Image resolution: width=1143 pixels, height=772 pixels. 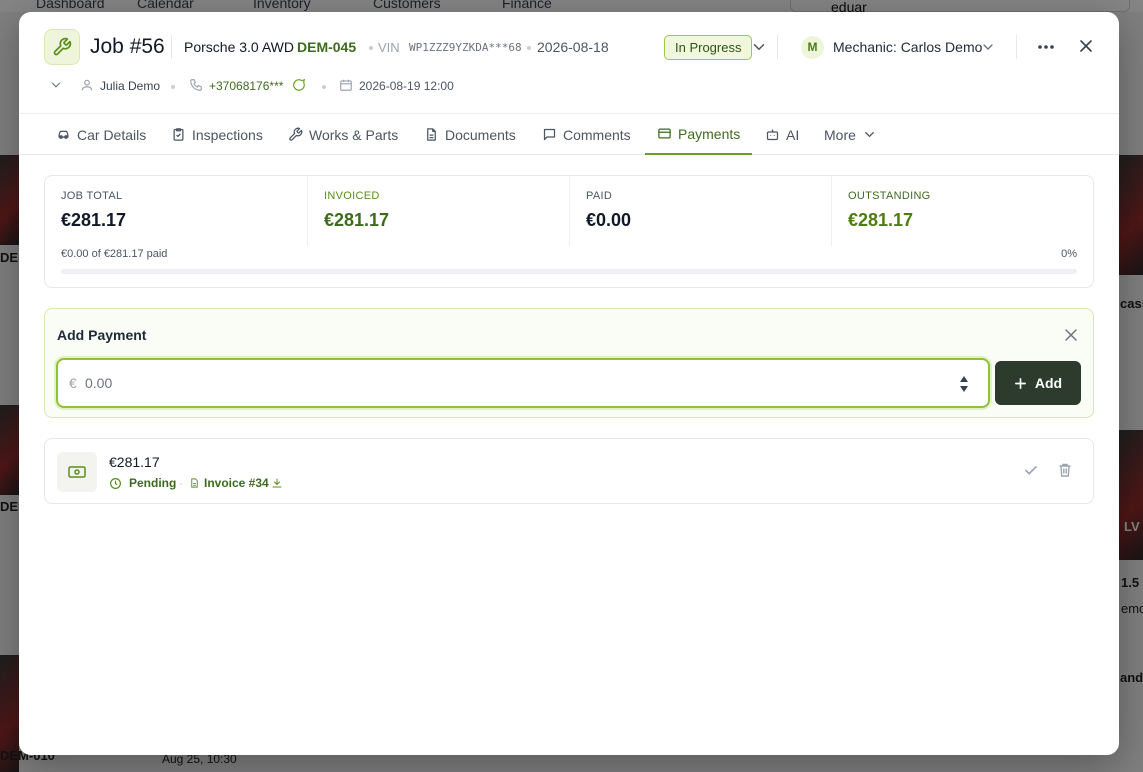 What do you see at coordinates (549, 134) in the screenshot?
I see `comment-icon` at bounding box center [549, 134].